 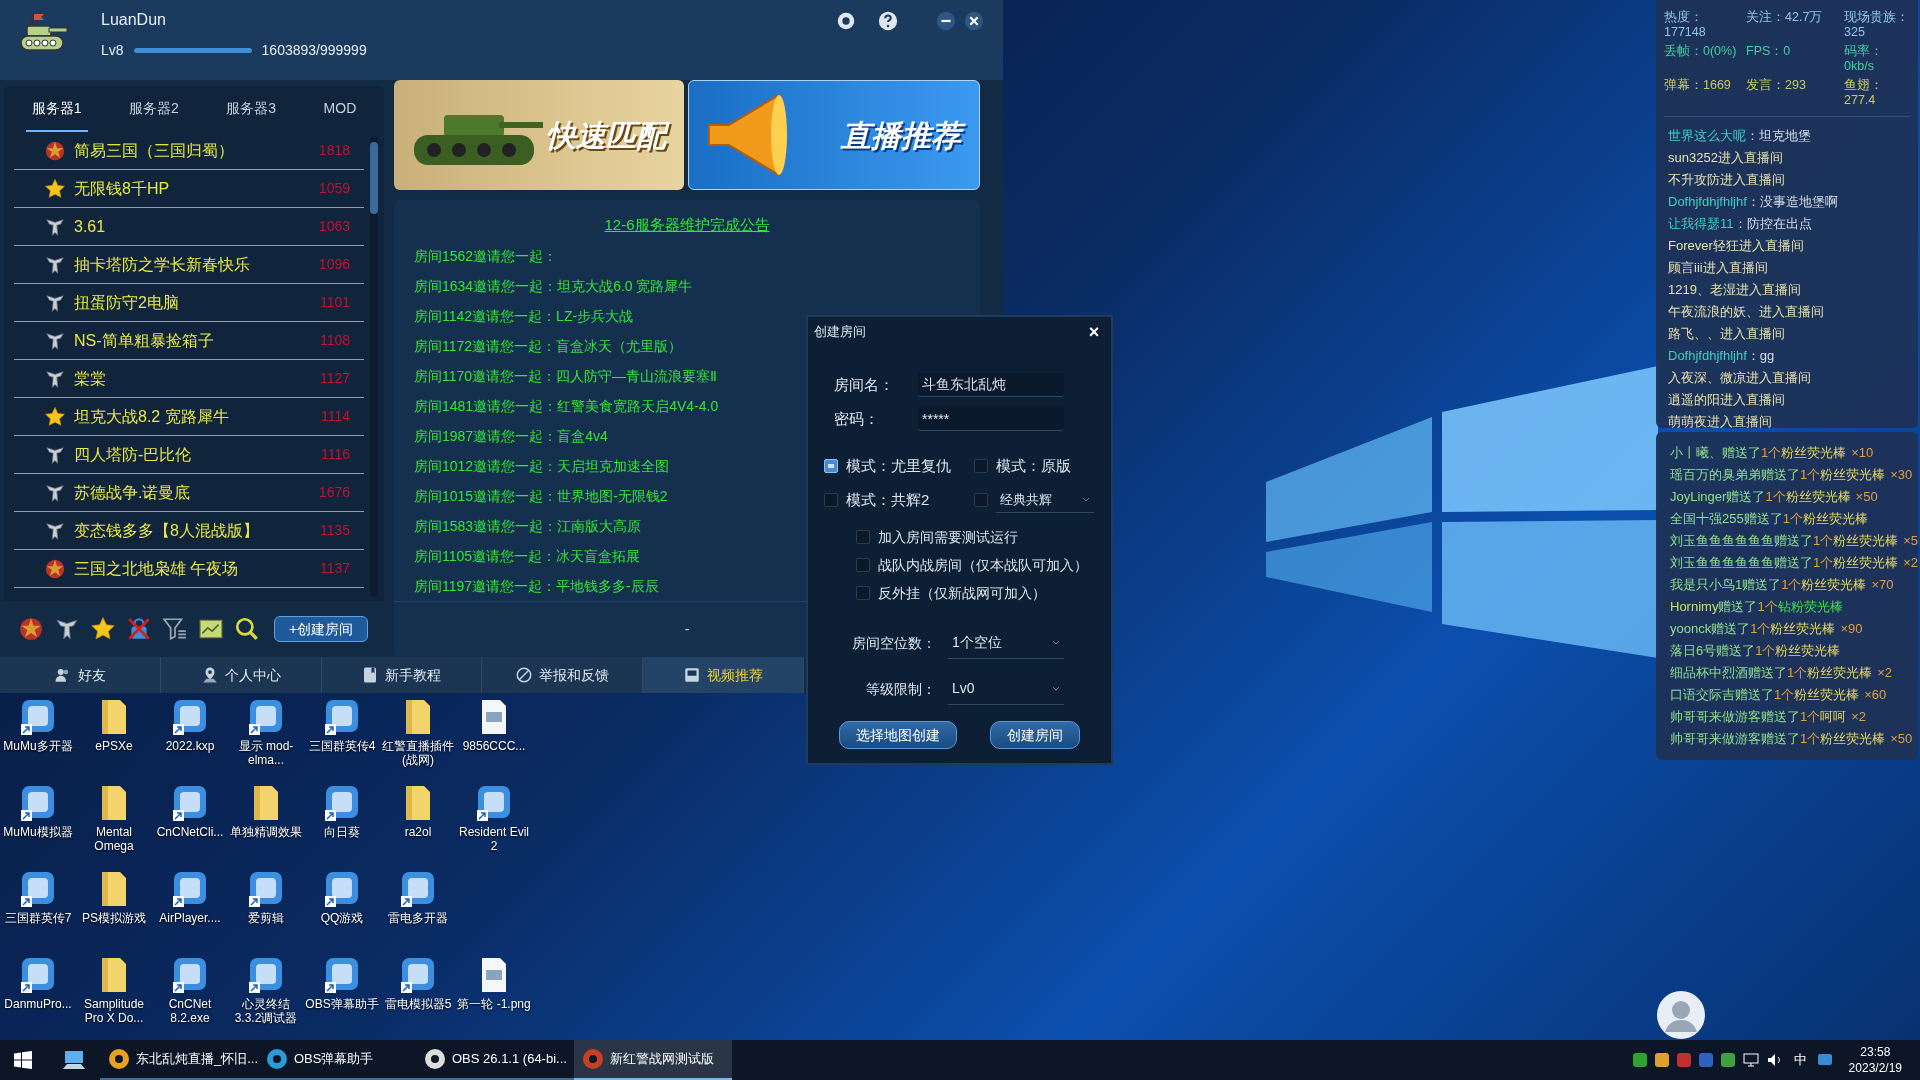 I want to click on room-list-item: 三国之北地枭雄 午夜场 1137, so click(x=189, y=569).